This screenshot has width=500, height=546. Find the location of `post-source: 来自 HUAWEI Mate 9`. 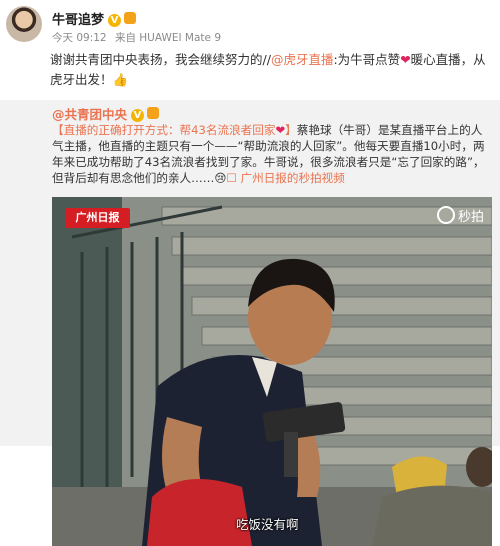

post-source: 来自 HUAWEI Mate 9 is located at coordinates (168, 38).